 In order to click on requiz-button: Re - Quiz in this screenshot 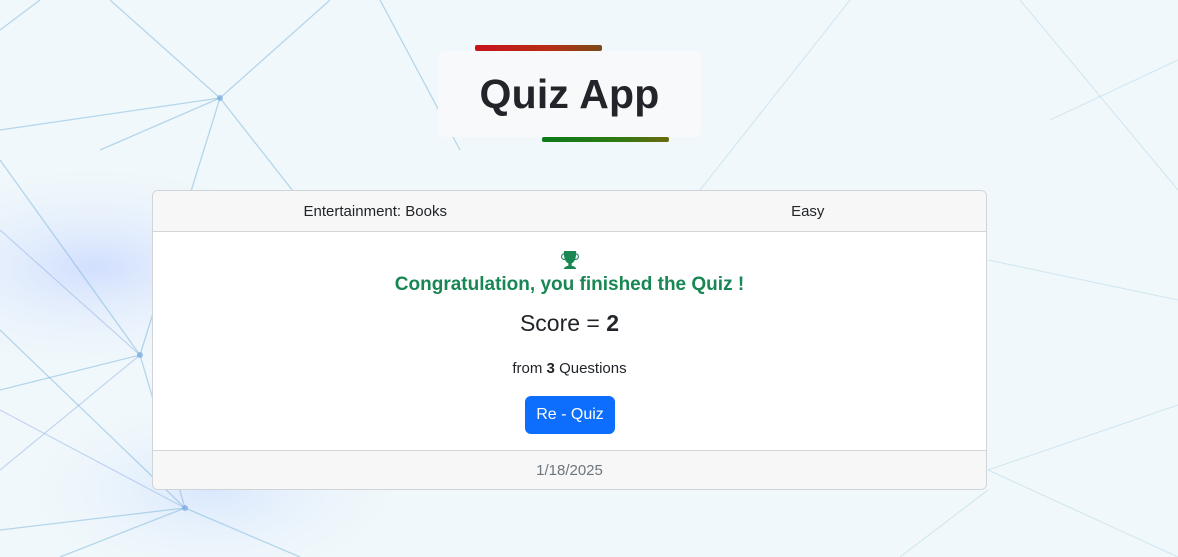, I will do `click(570, 415)`.